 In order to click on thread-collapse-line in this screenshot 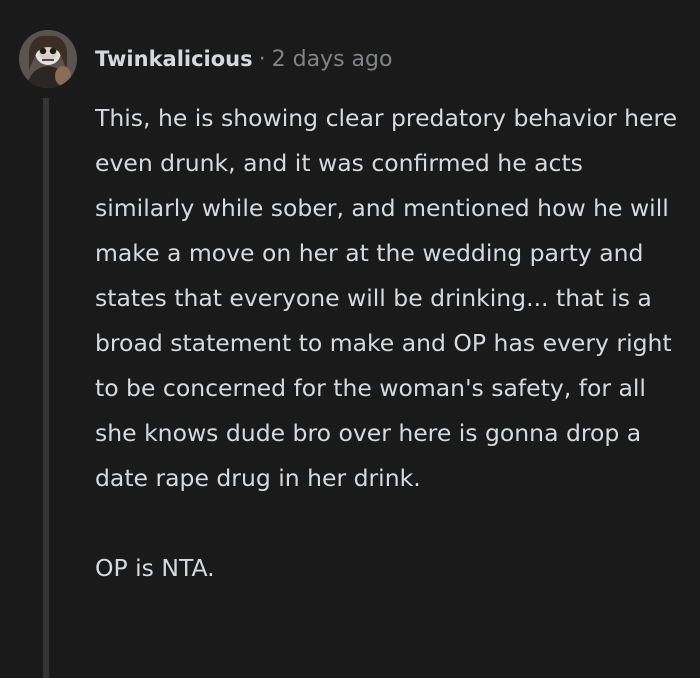, I will do `click(46, 388)`.